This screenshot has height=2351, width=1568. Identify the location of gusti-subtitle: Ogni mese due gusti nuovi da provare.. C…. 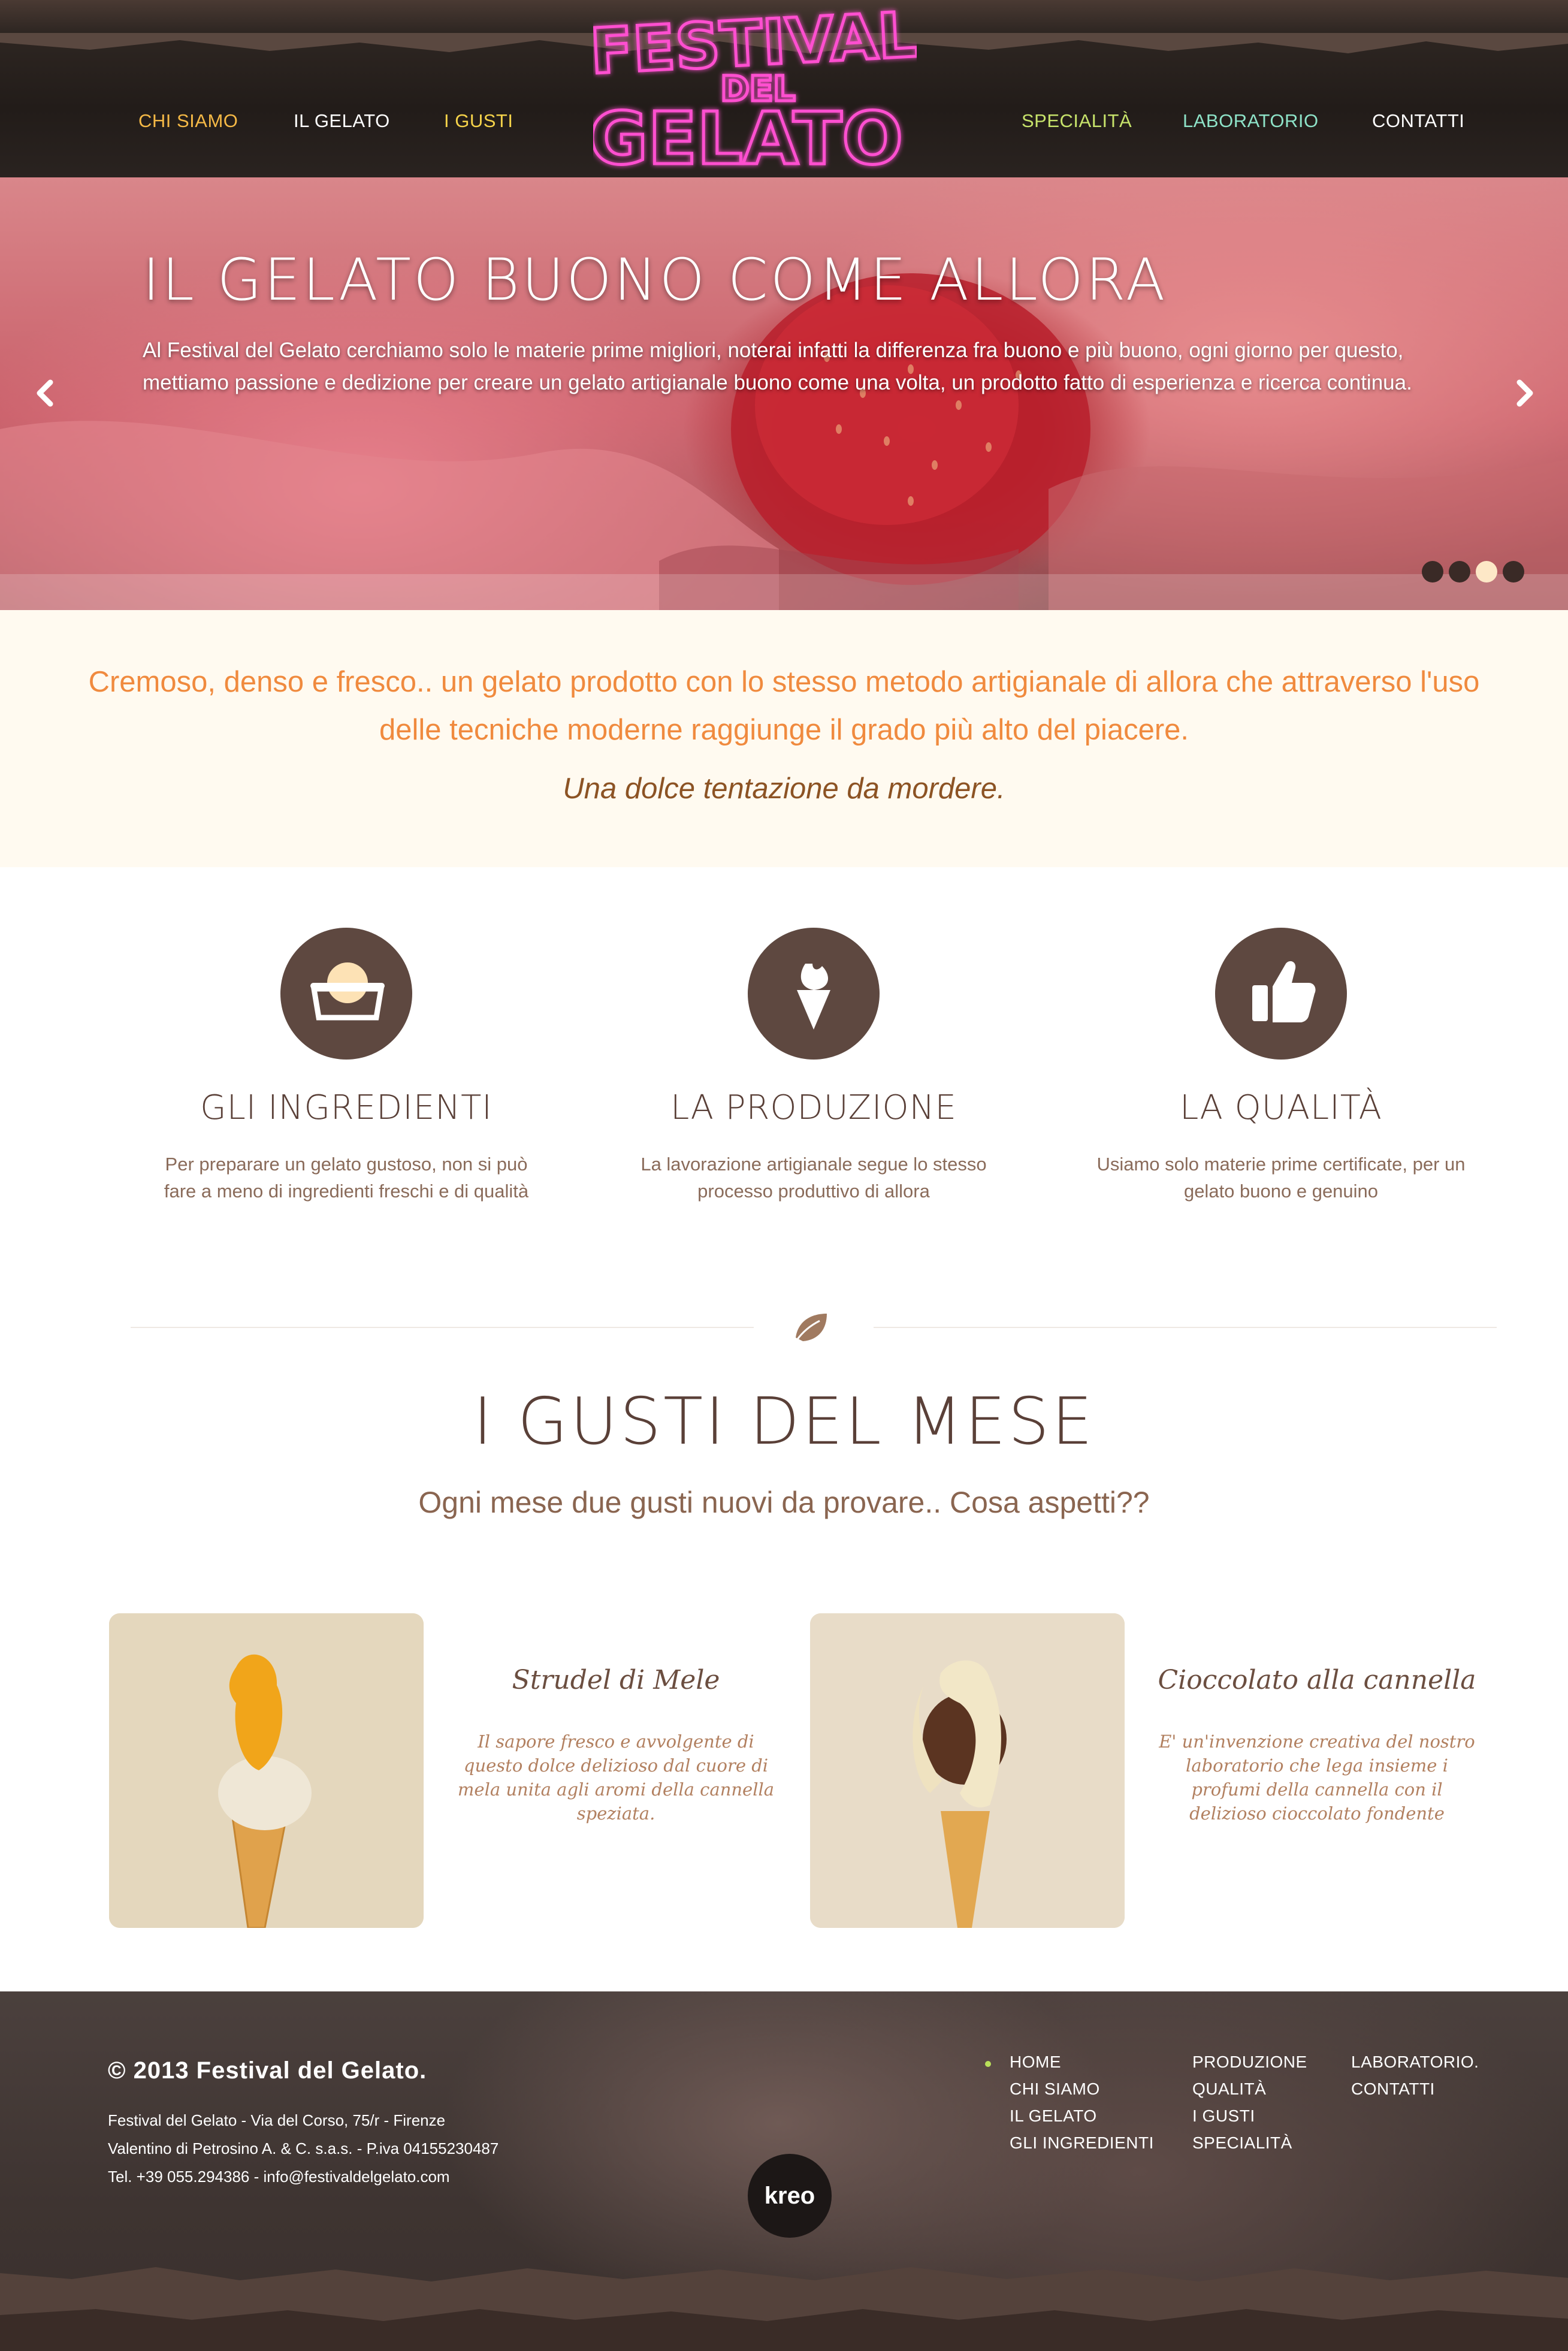
(784, 1502).